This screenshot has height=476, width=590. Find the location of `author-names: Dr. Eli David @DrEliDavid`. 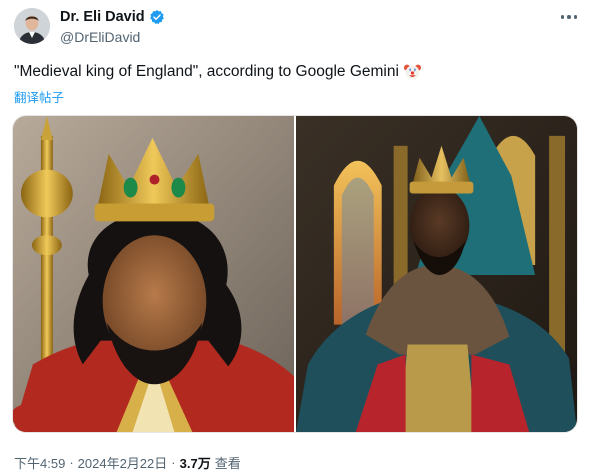

author-names: Dr. Eli David @DrEliDavid is located at coordinates (112, 26).